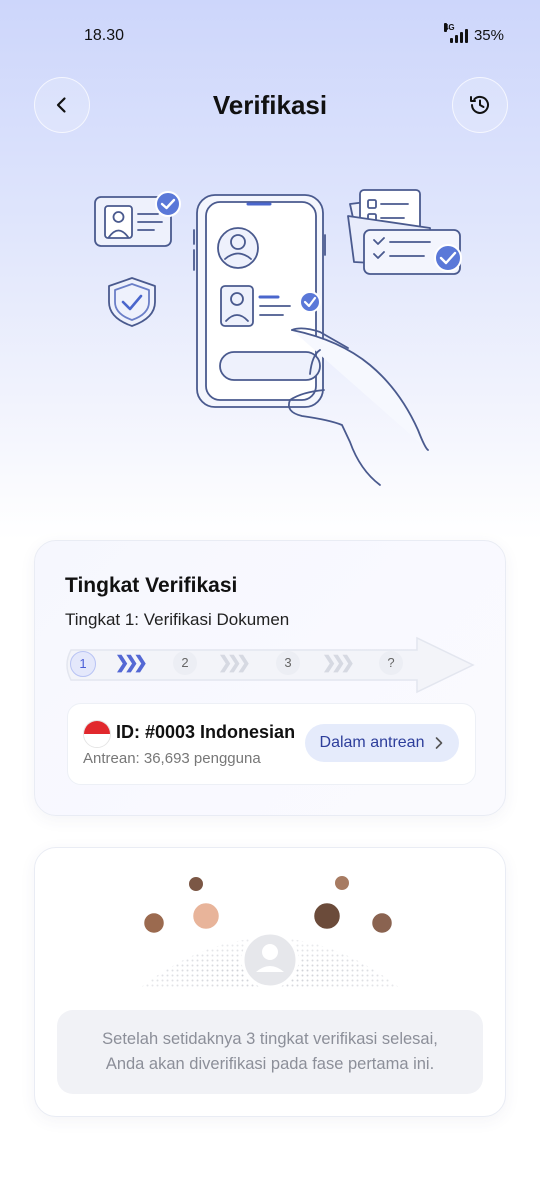  What do you see at coordinates (439, 743) in the screenshot?
I see `chevron-right-icon` at bounding box center [439, 743].